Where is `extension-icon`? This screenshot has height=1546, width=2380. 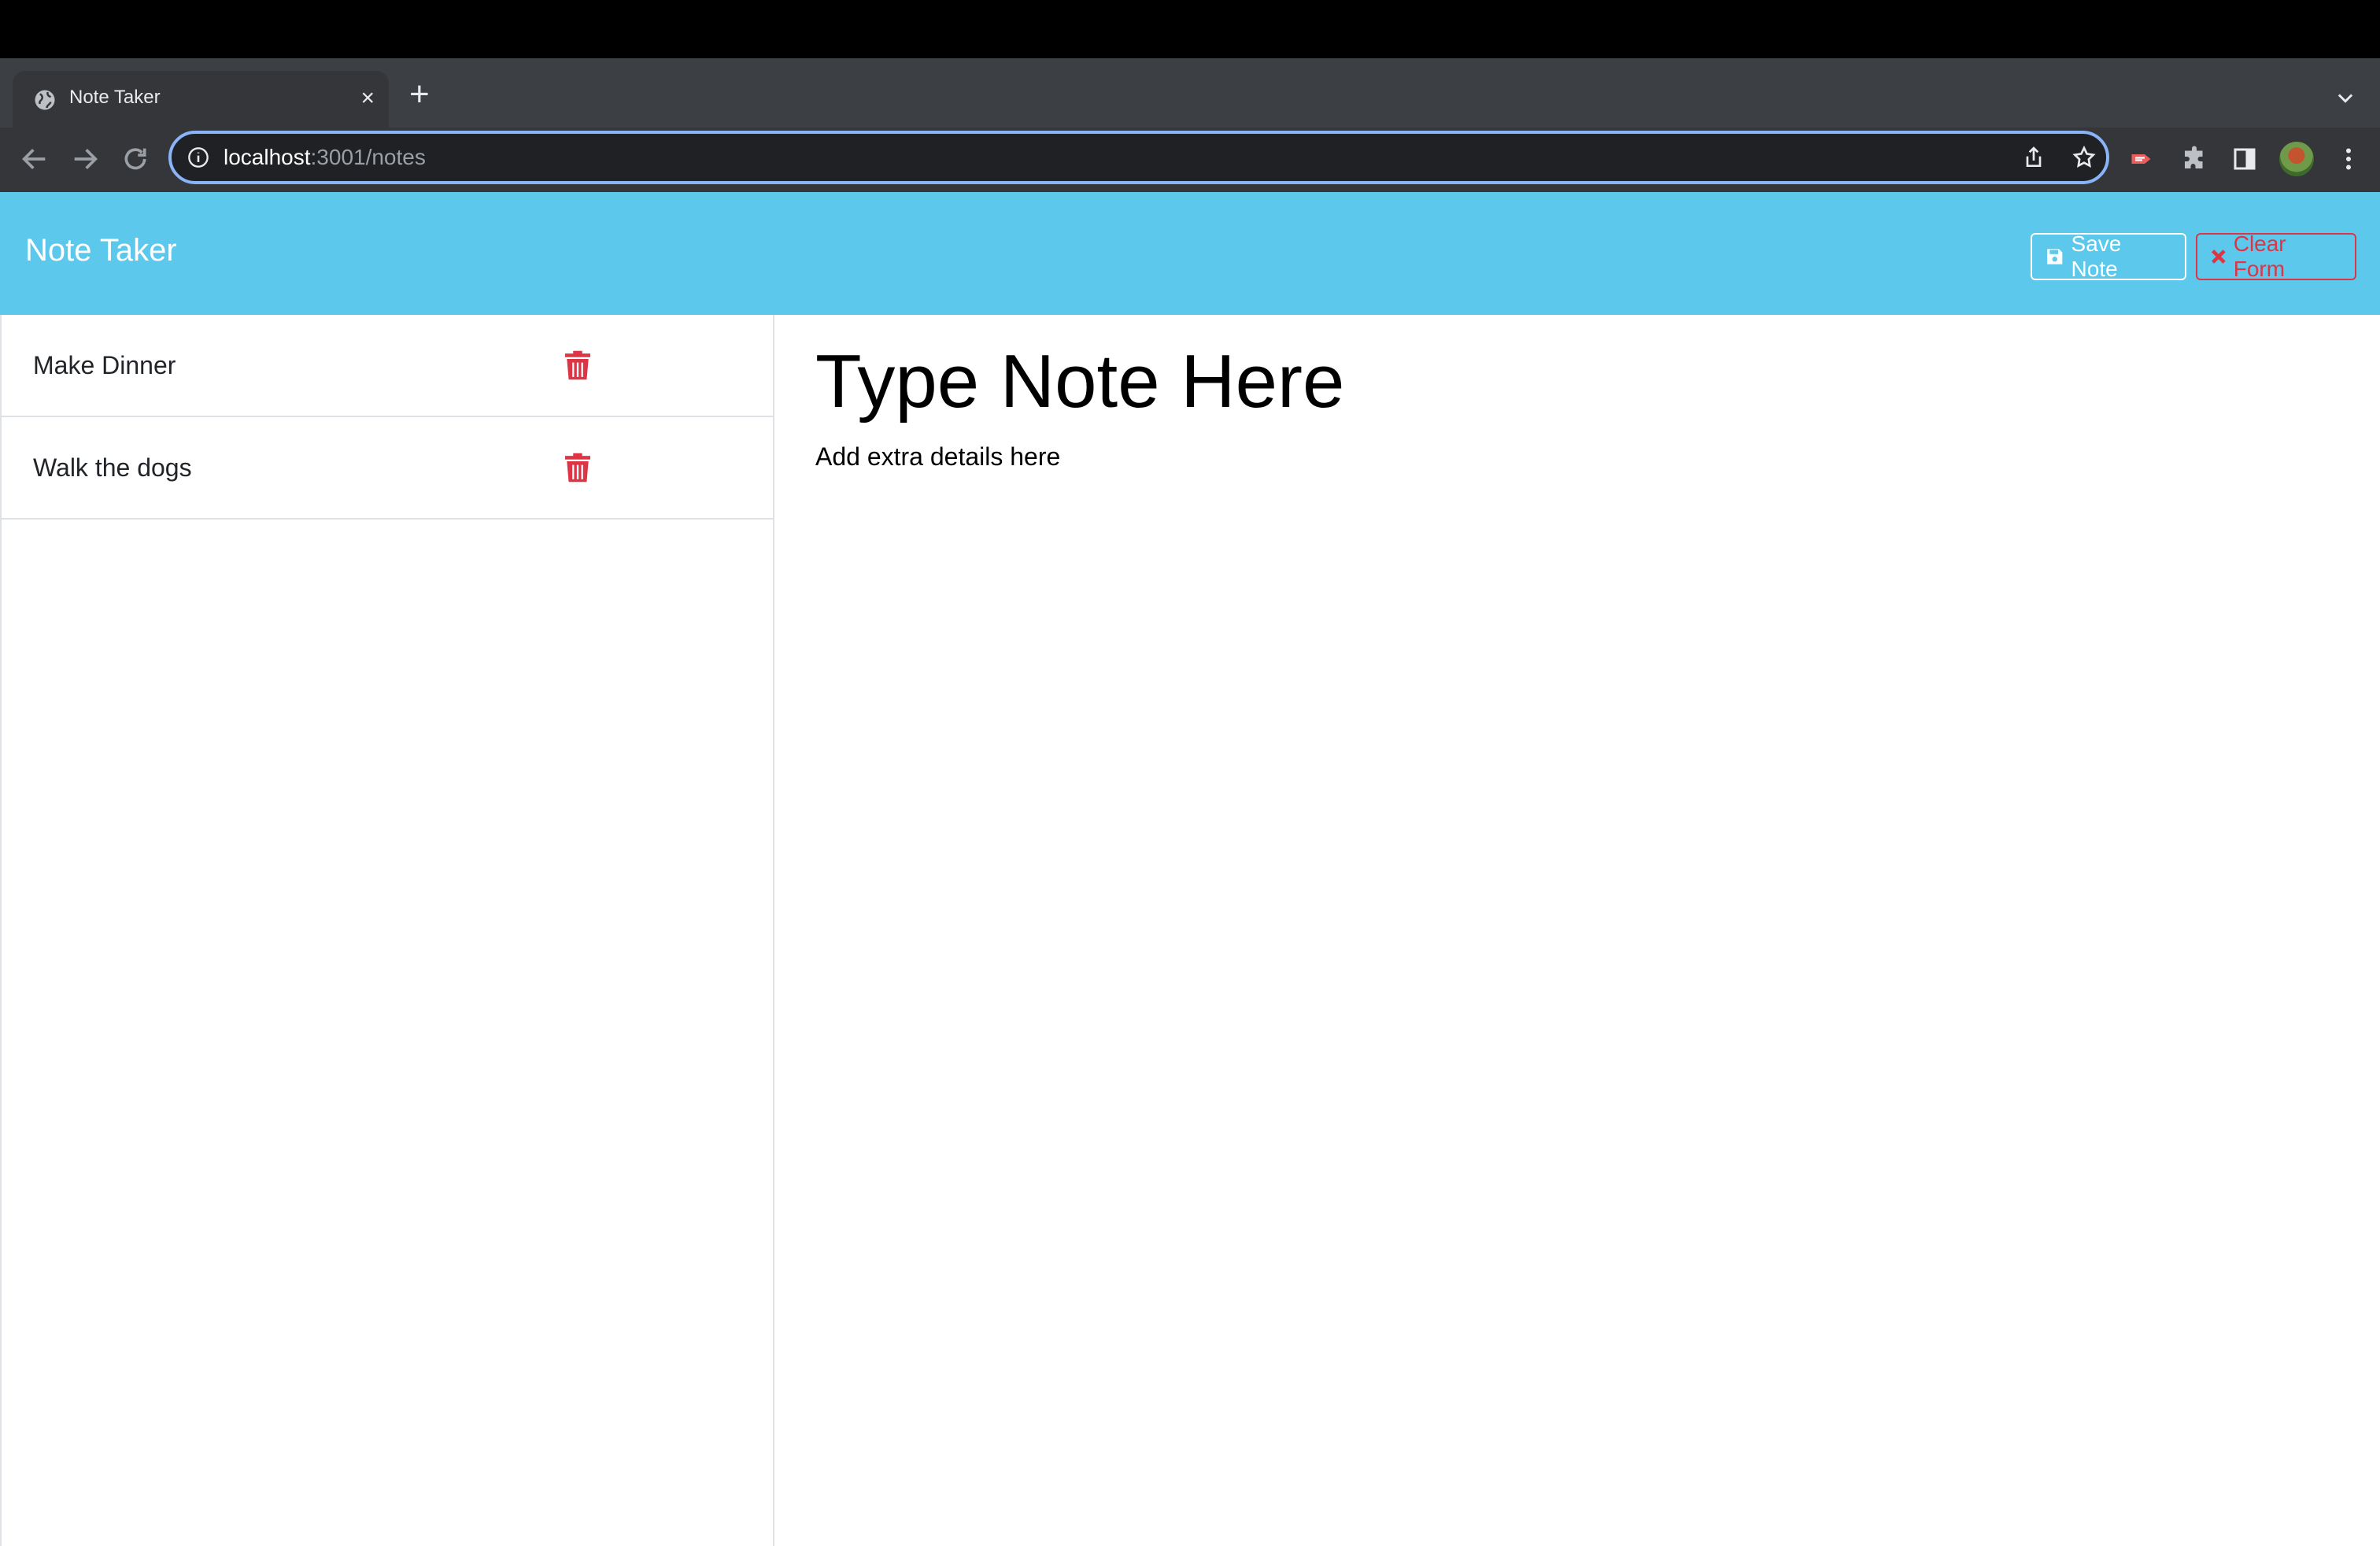
extension-icon is located at coordinates (2142, 159).